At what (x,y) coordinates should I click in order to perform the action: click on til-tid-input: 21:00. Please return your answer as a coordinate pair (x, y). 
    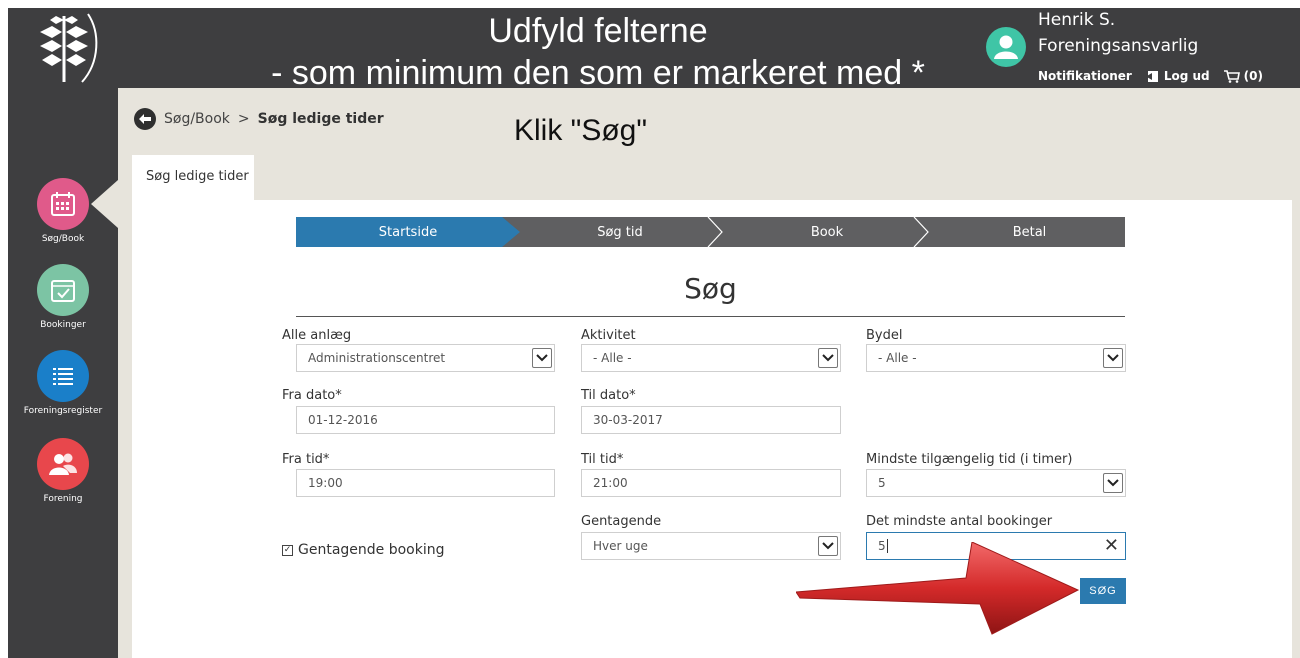
    Looking at the image, I should click on (711, 483).